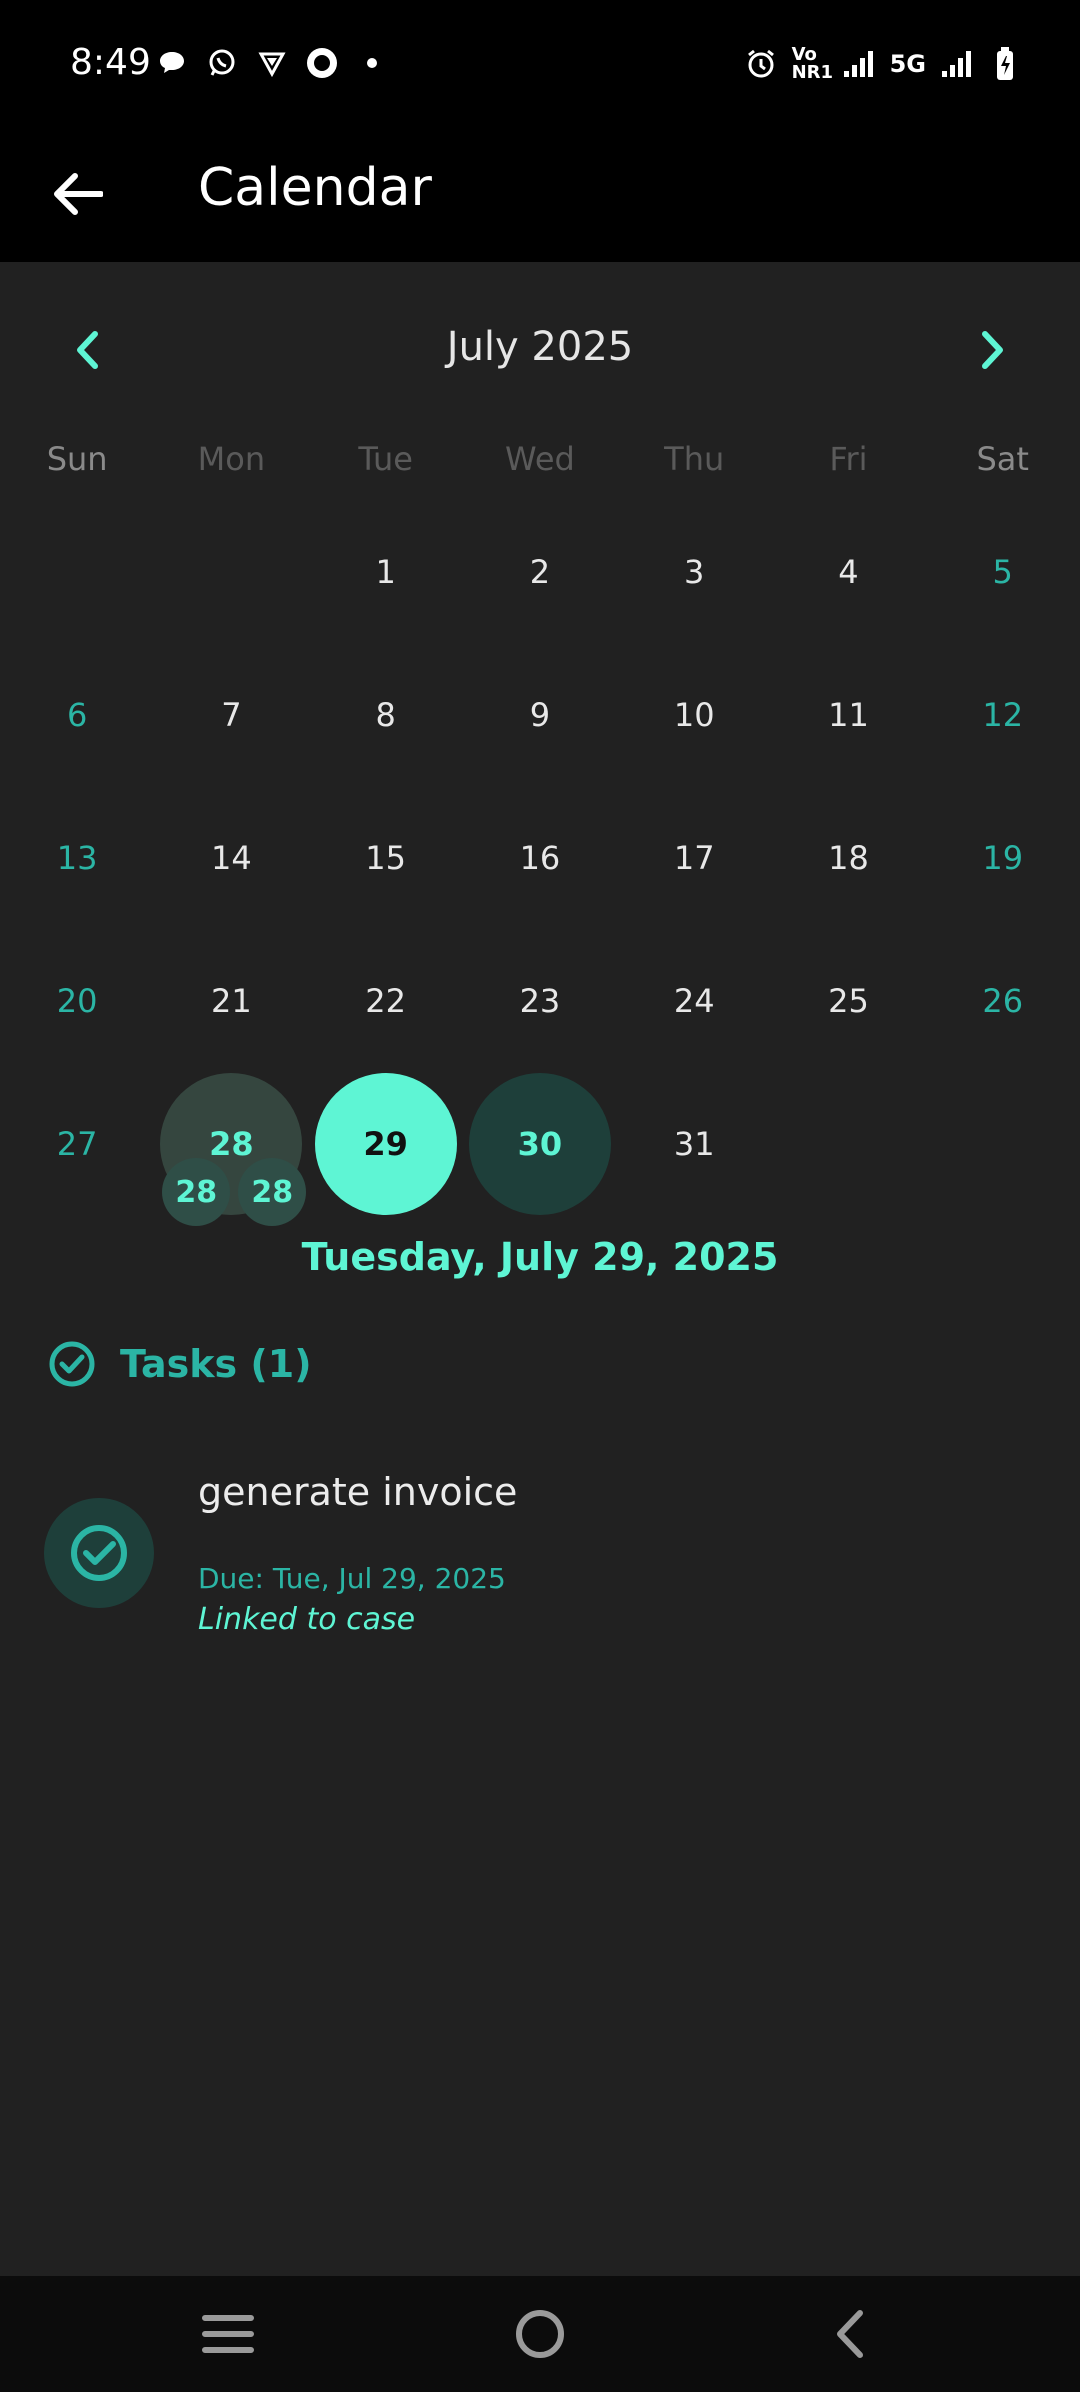  I want to click on calendar-day: 1, so click(386, 571).